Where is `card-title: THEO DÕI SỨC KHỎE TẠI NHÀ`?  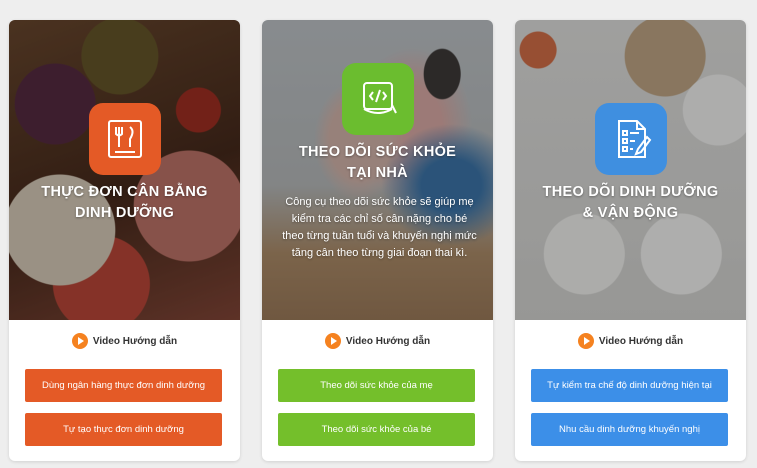 card-title: THEO DÕI SỨC KHỎE TẠI NHÀ is located at coordinates (377, 162).